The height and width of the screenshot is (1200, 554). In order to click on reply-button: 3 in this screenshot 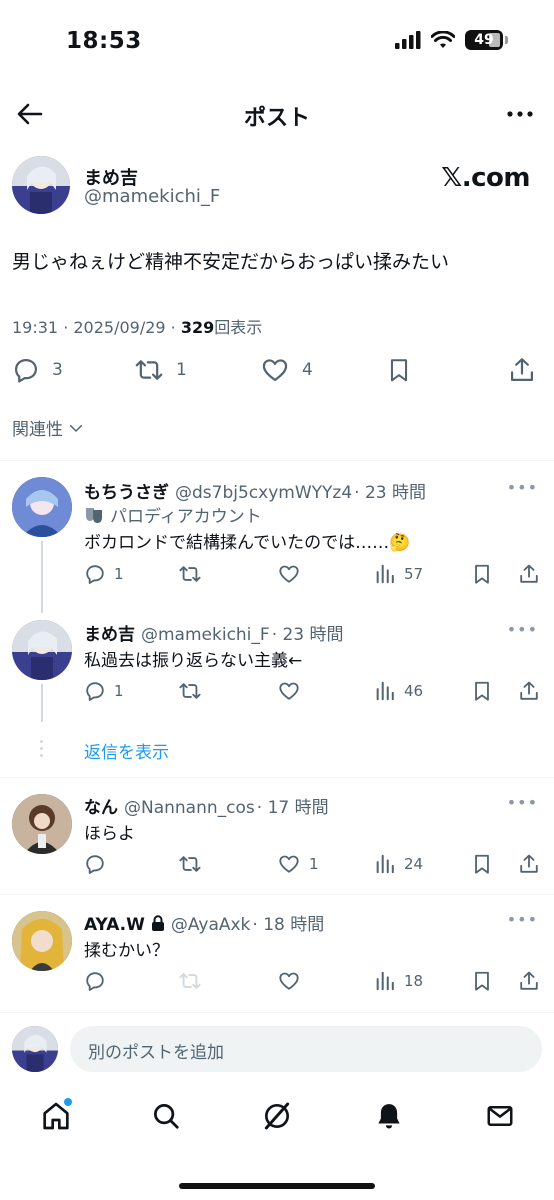, I will do `click(37, 370)`.